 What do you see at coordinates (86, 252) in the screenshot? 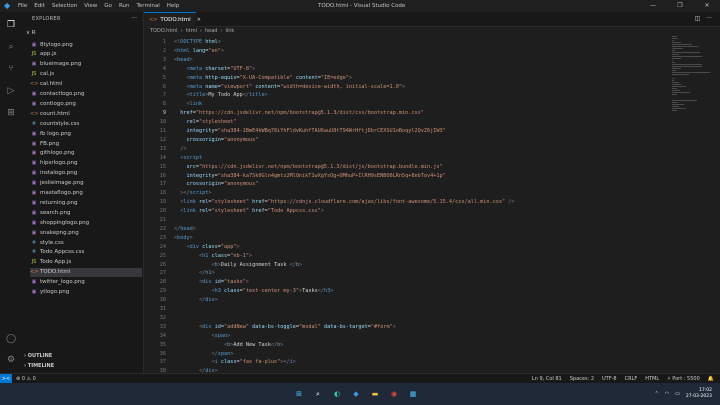
I see `file-item: # Todo Appcss.css` at bounding box center [86, 252].